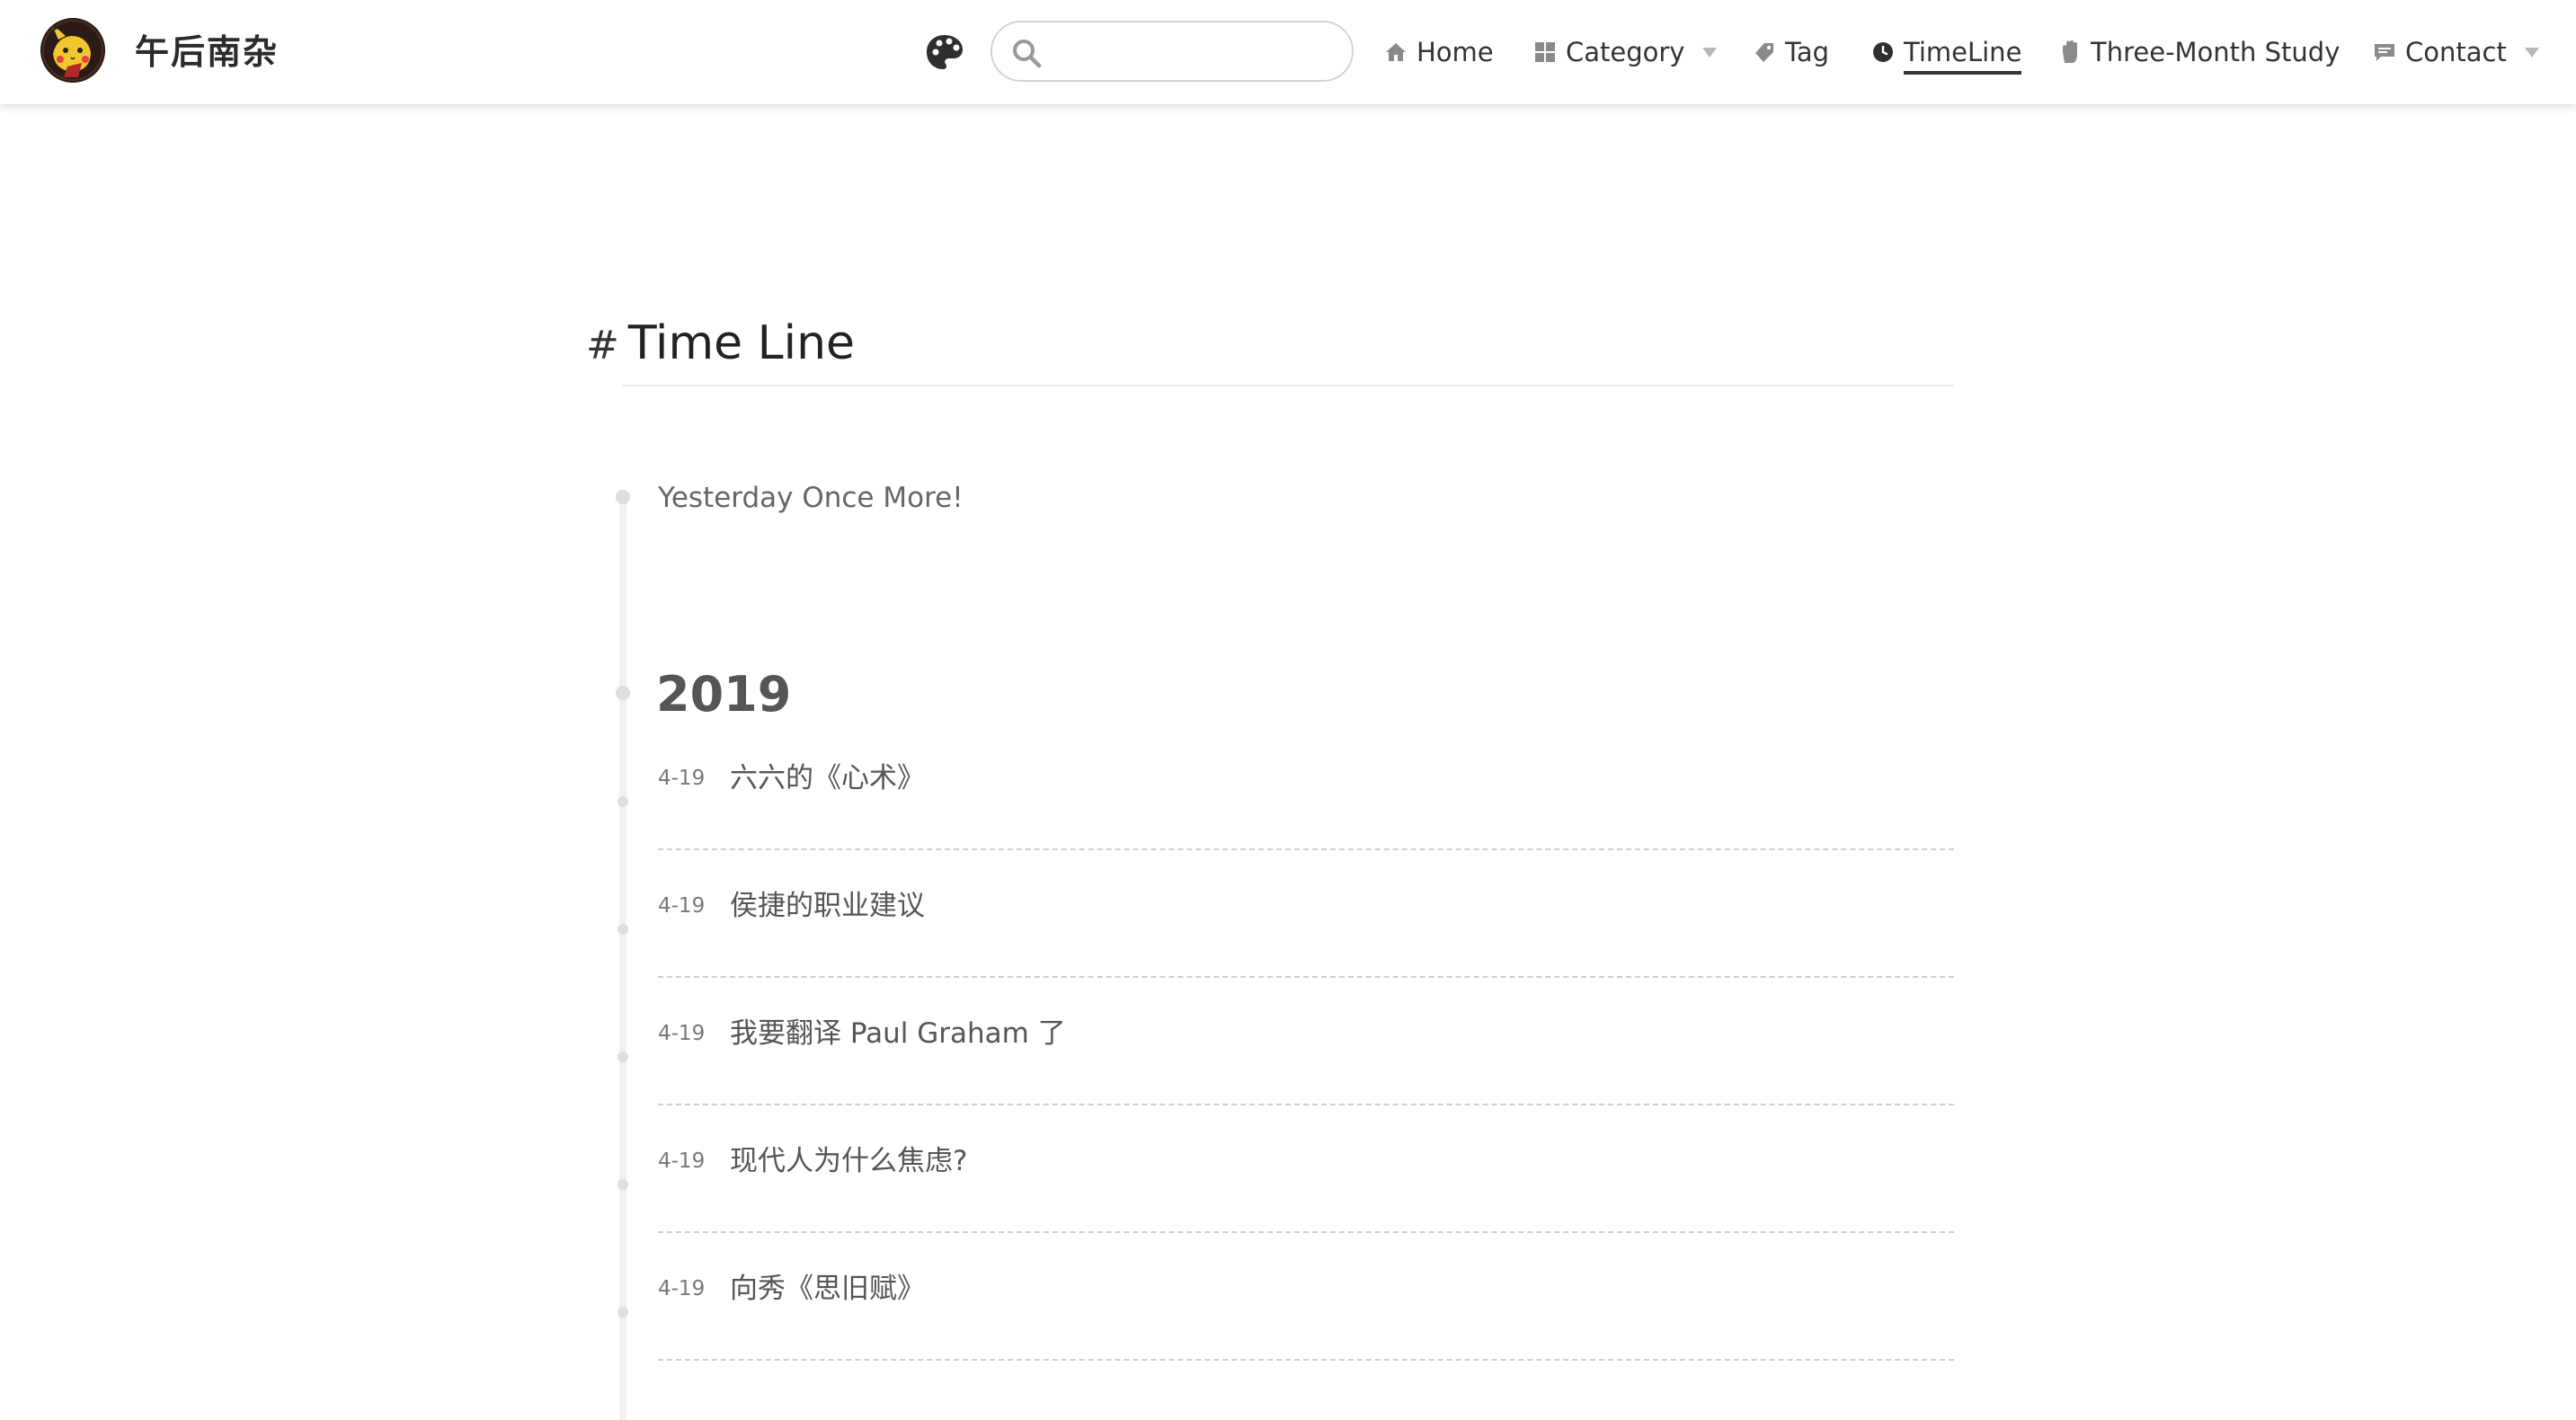 Image resolution: width=2576 pixels, height=1420 pixels. I want to click on nav-tag-label: Tag, so click(1807, 52).